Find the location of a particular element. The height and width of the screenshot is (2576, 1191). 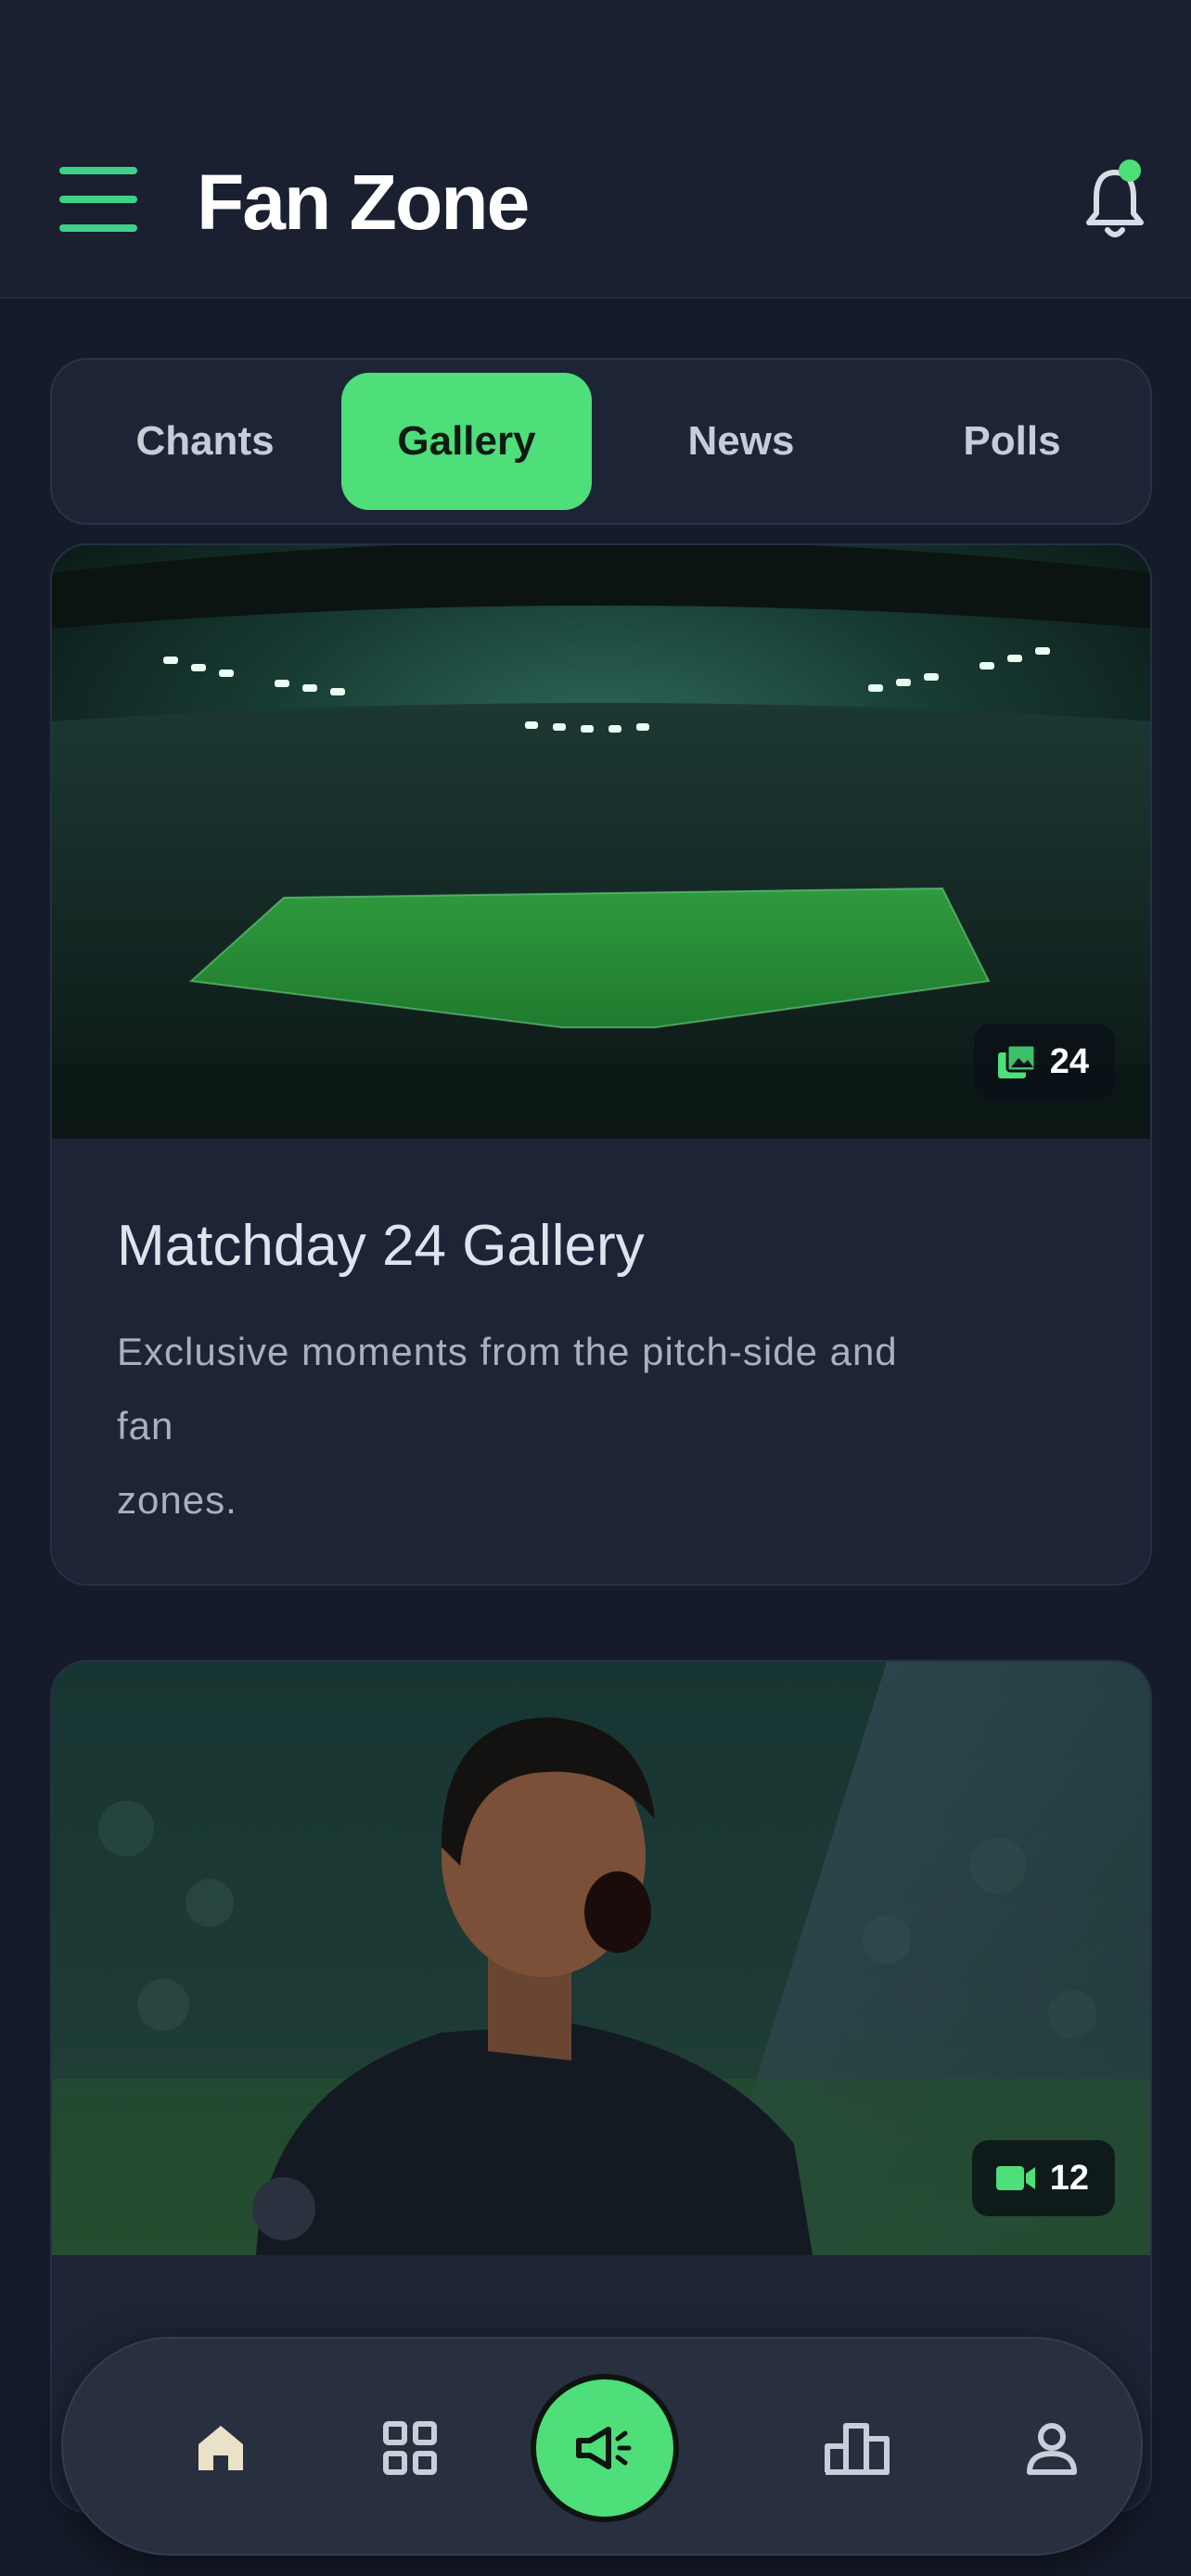

tab-bar: Chants Gallery News Polls is located at coordinates (601, 442).